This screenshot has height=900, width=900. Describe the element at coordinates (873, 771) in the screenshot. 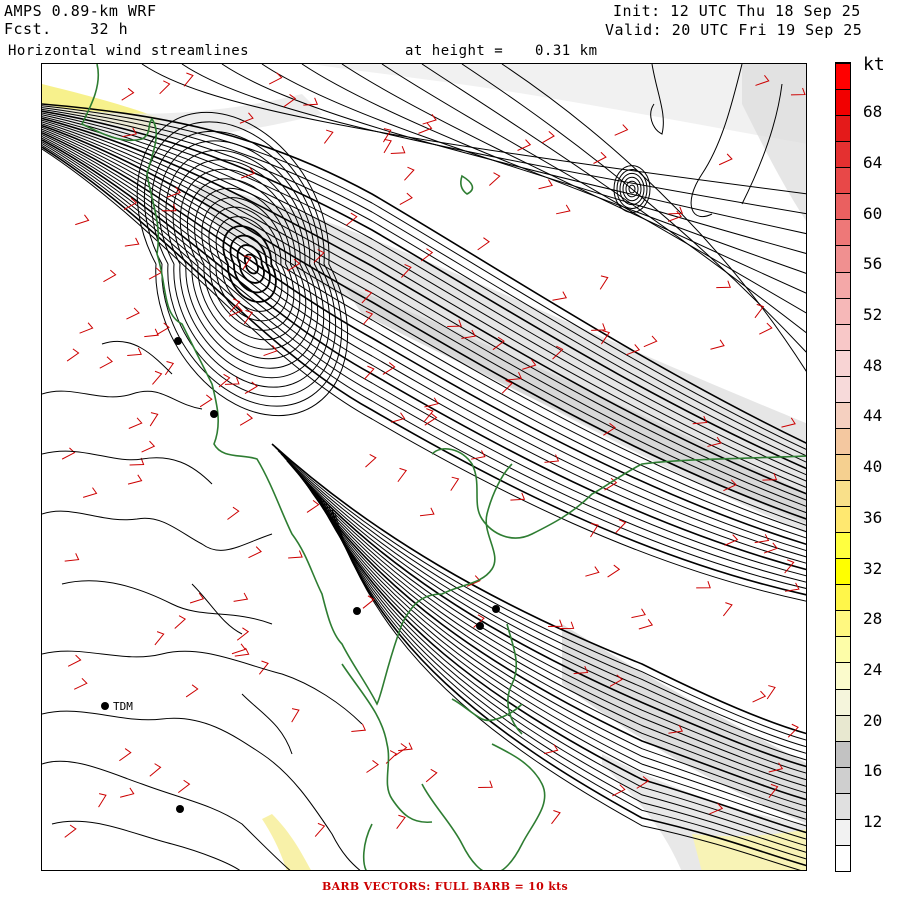

I see `colorbar-tick-label: 16` at that location.